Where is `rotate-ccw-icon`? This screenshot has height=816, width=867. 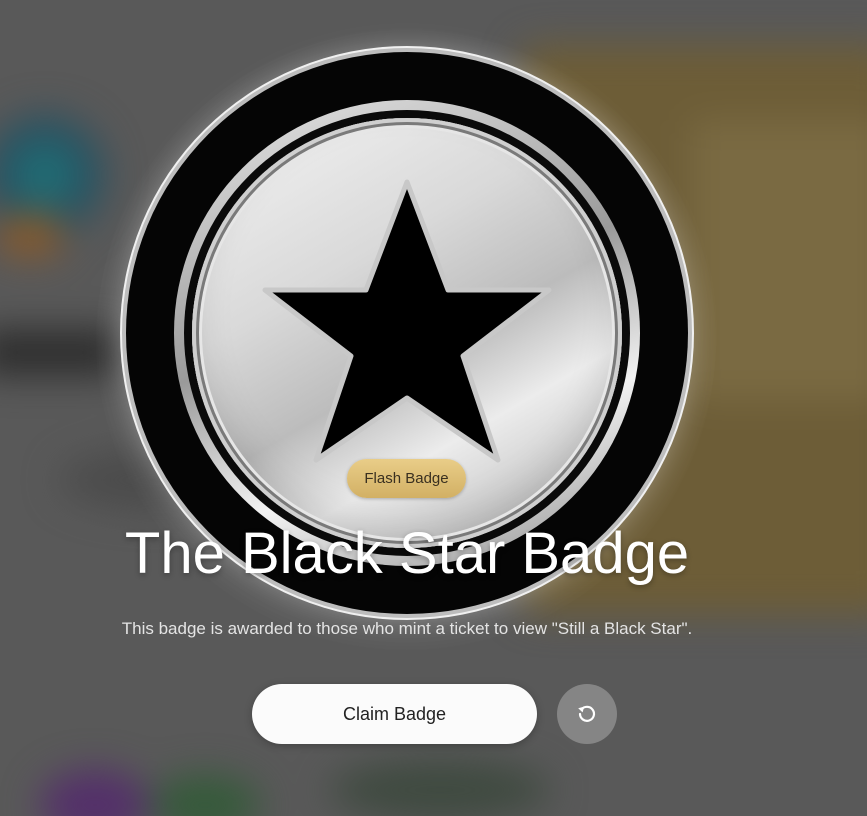 rotate-ccw-icon is located at coordinates (587, 713).